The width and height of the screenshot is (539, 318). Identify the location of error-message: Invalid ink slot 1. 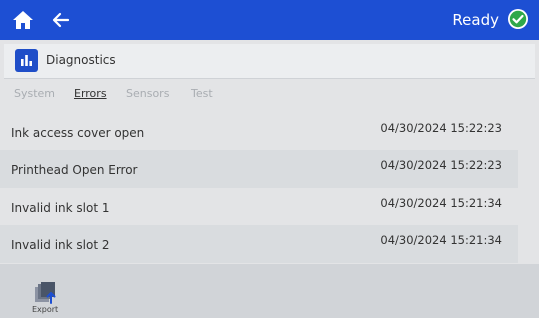
(60, 208).